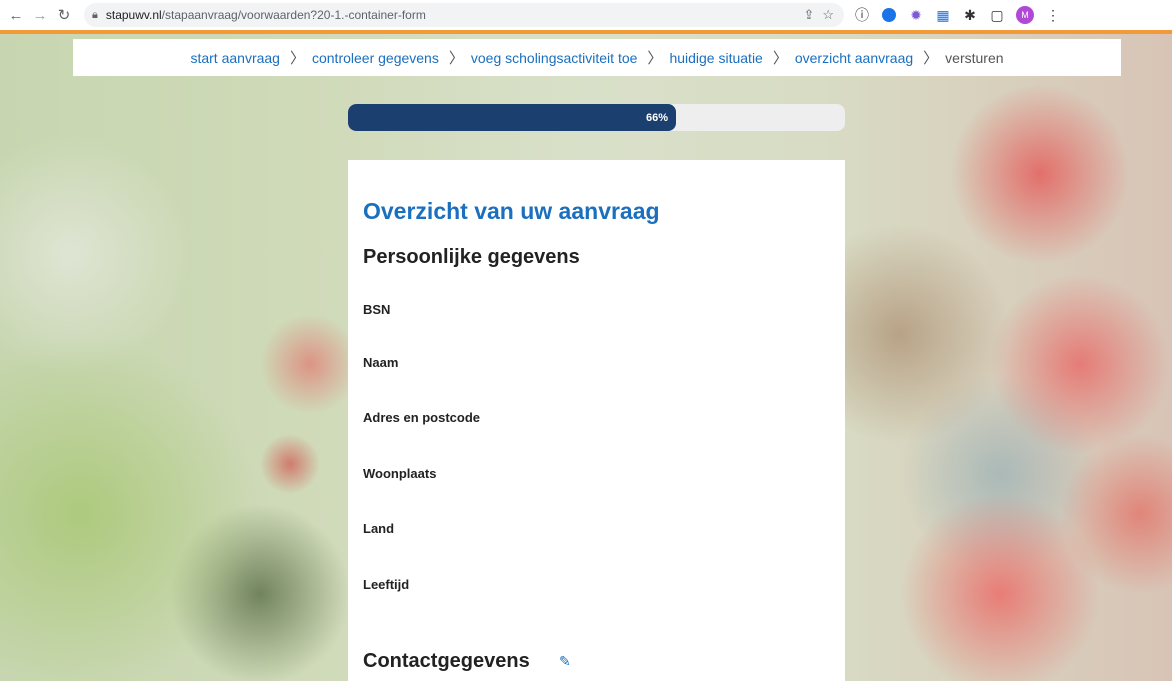 Image resolution: width=1172 pixels, height=681 pixels. I want to click on page-title: Overzicht van uw aanvraag, so click(511, 211).